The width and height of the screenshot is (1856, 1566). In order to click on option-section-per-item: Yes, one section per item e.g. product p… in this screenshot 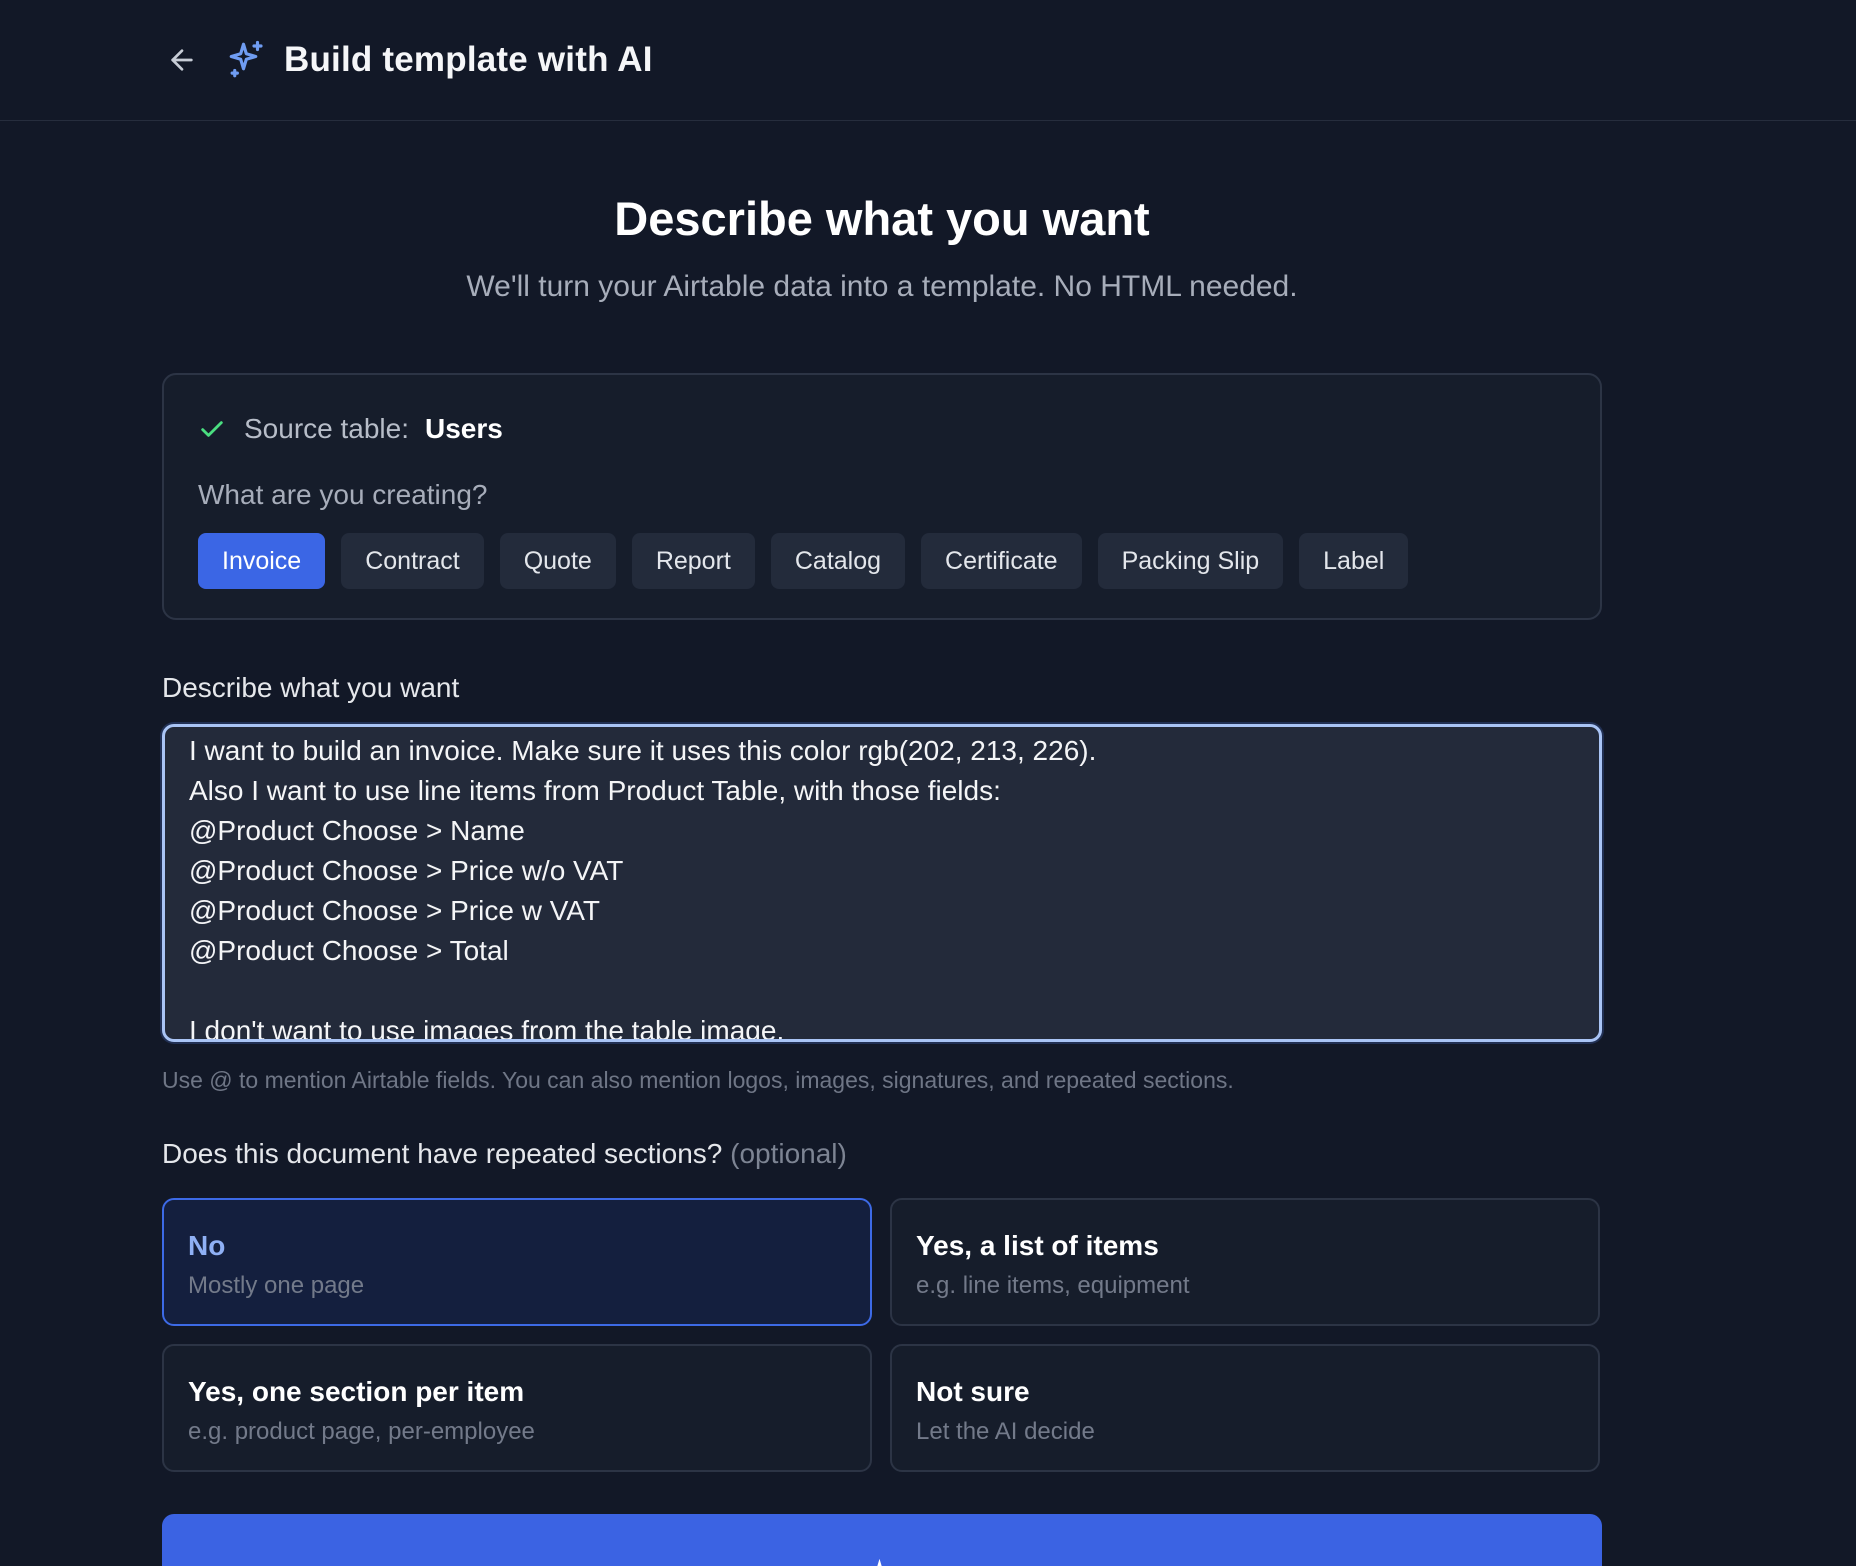, I will do `click(517, 1408)`.